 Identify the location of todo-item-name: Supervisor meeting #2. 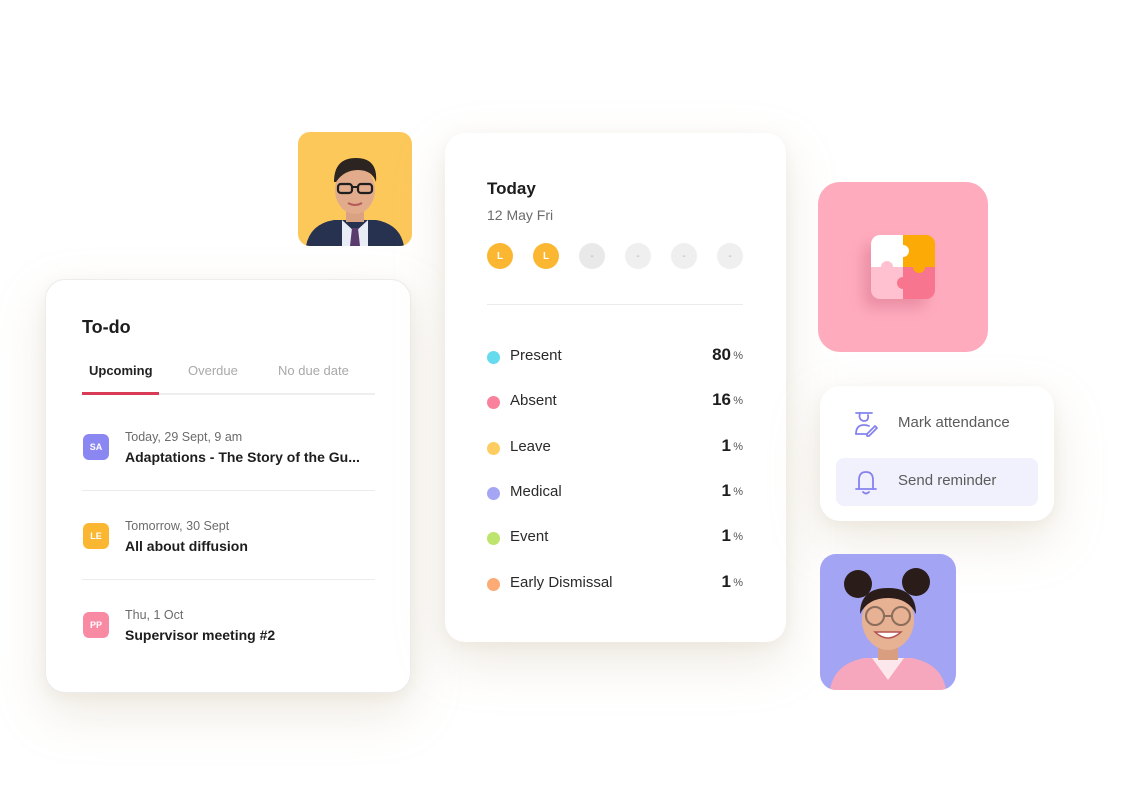
(200, 635).